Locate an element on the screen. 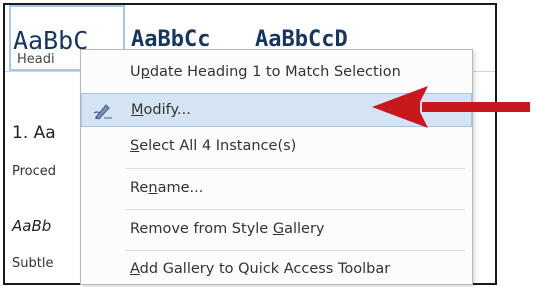 The width and height of the screenshot is (535, 287). red-arrow-icon is located at coordinates (451, 107).